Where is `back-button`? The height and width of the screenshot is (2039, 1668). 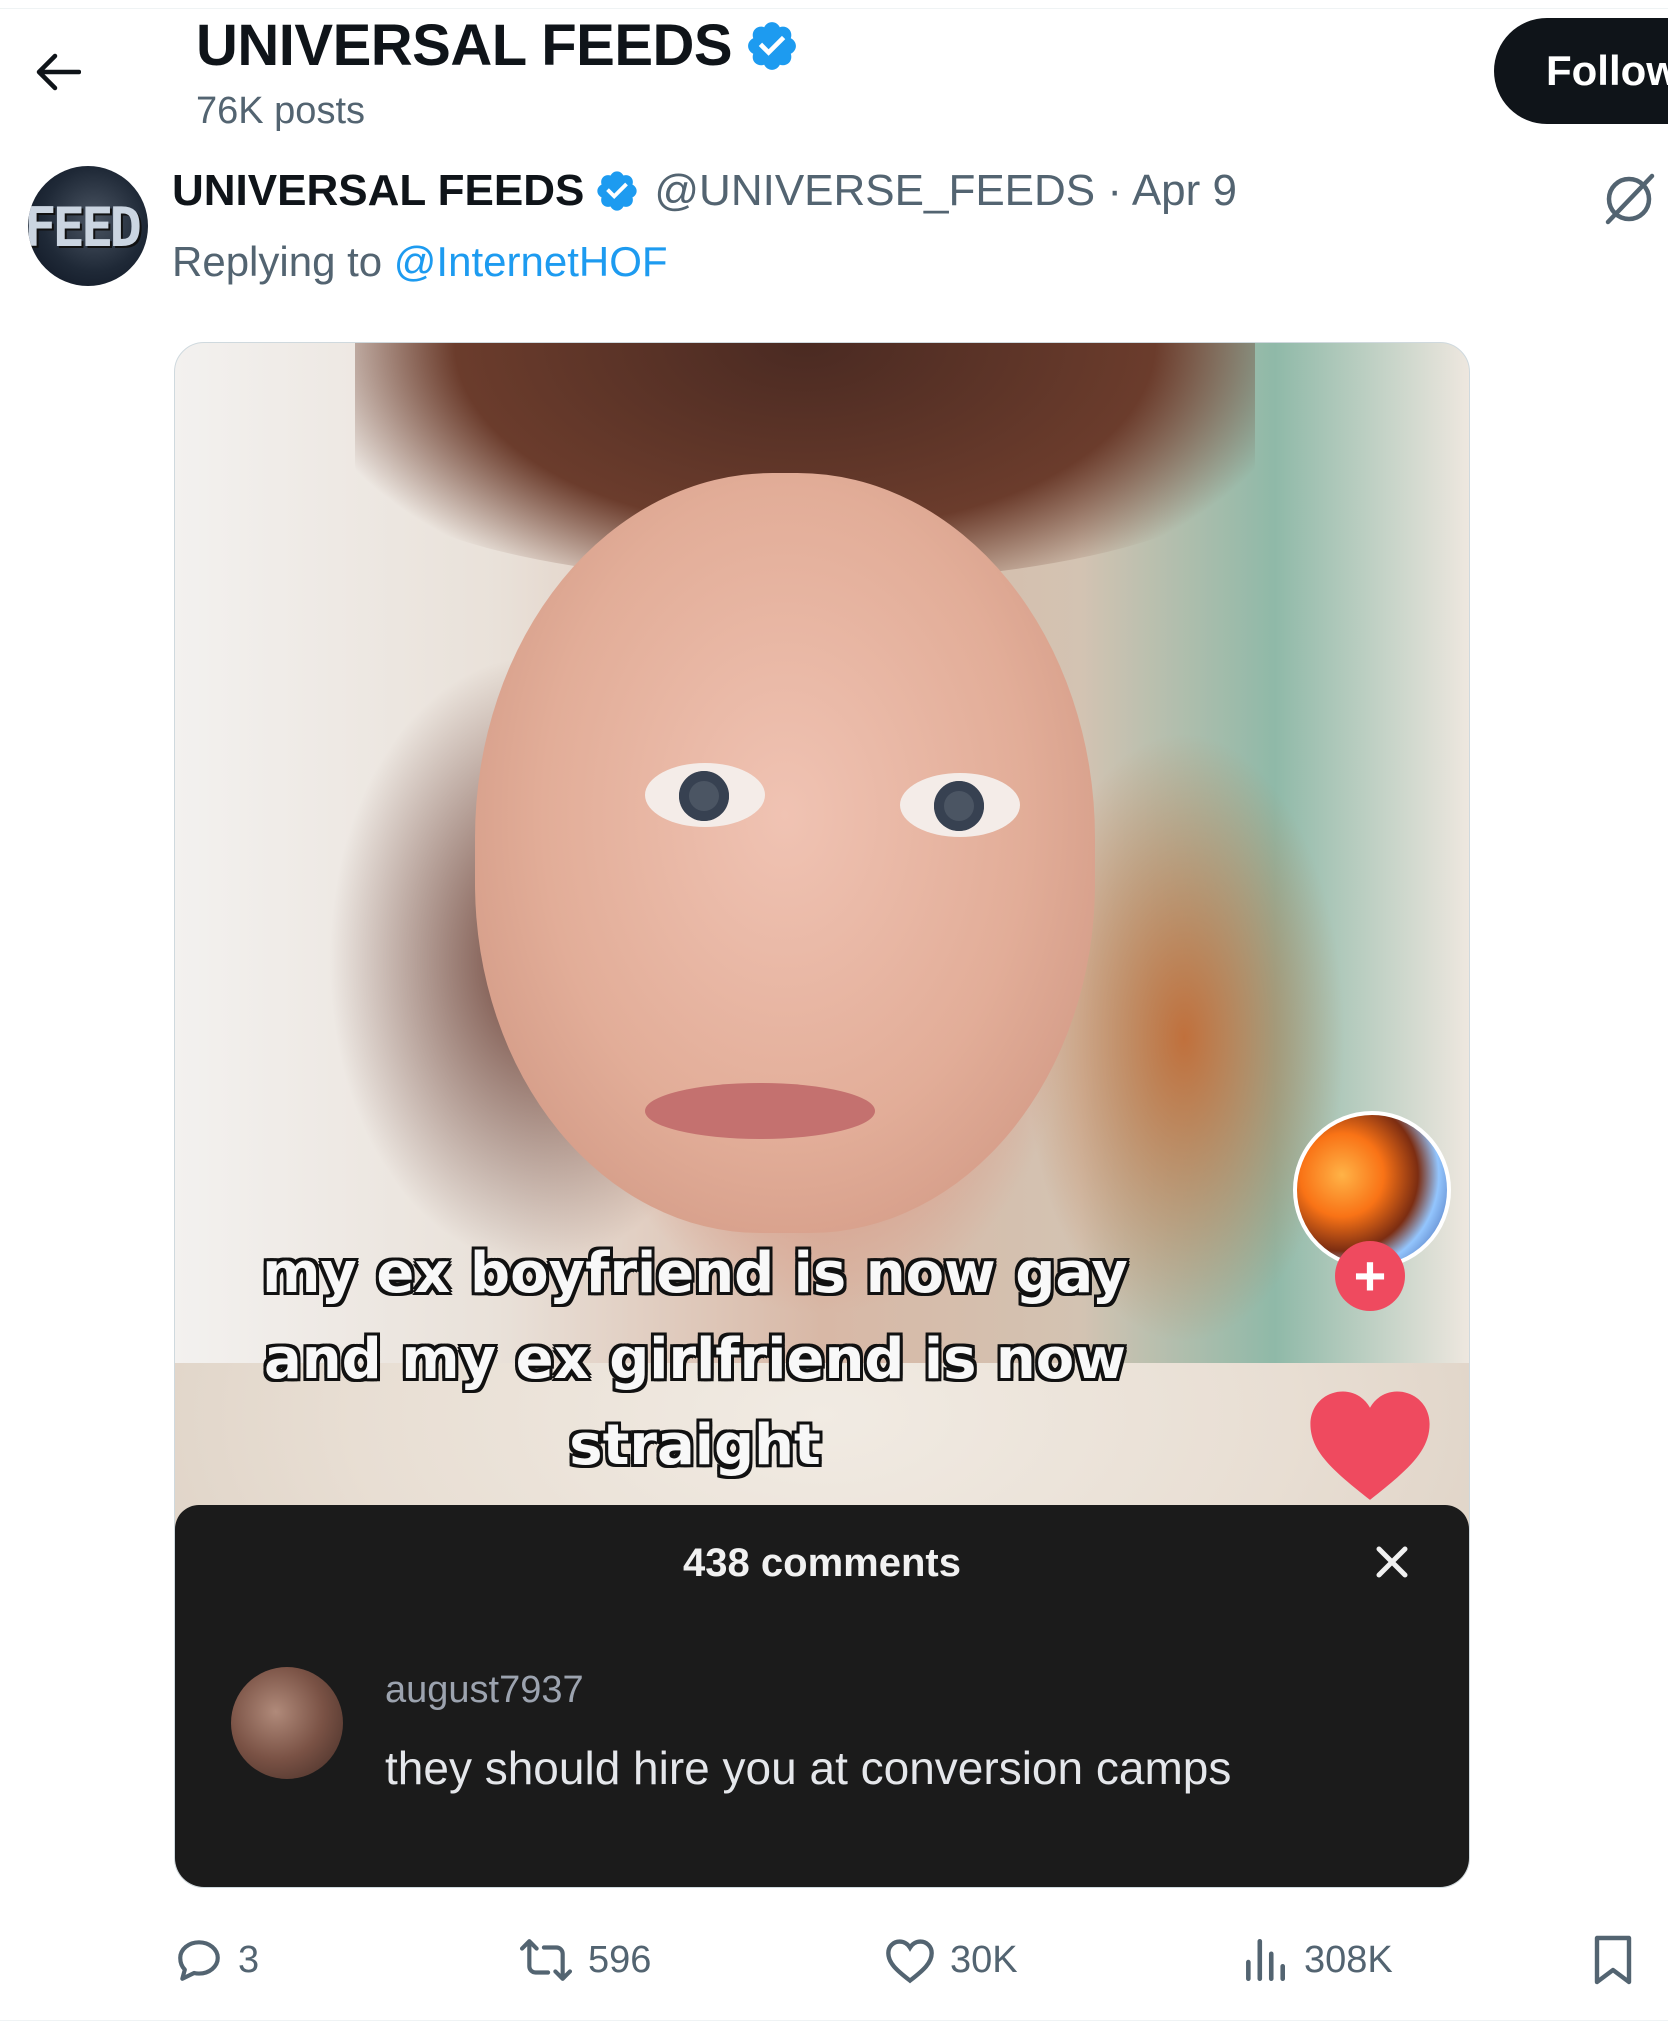
back-button is located at coordinates (58, 72).